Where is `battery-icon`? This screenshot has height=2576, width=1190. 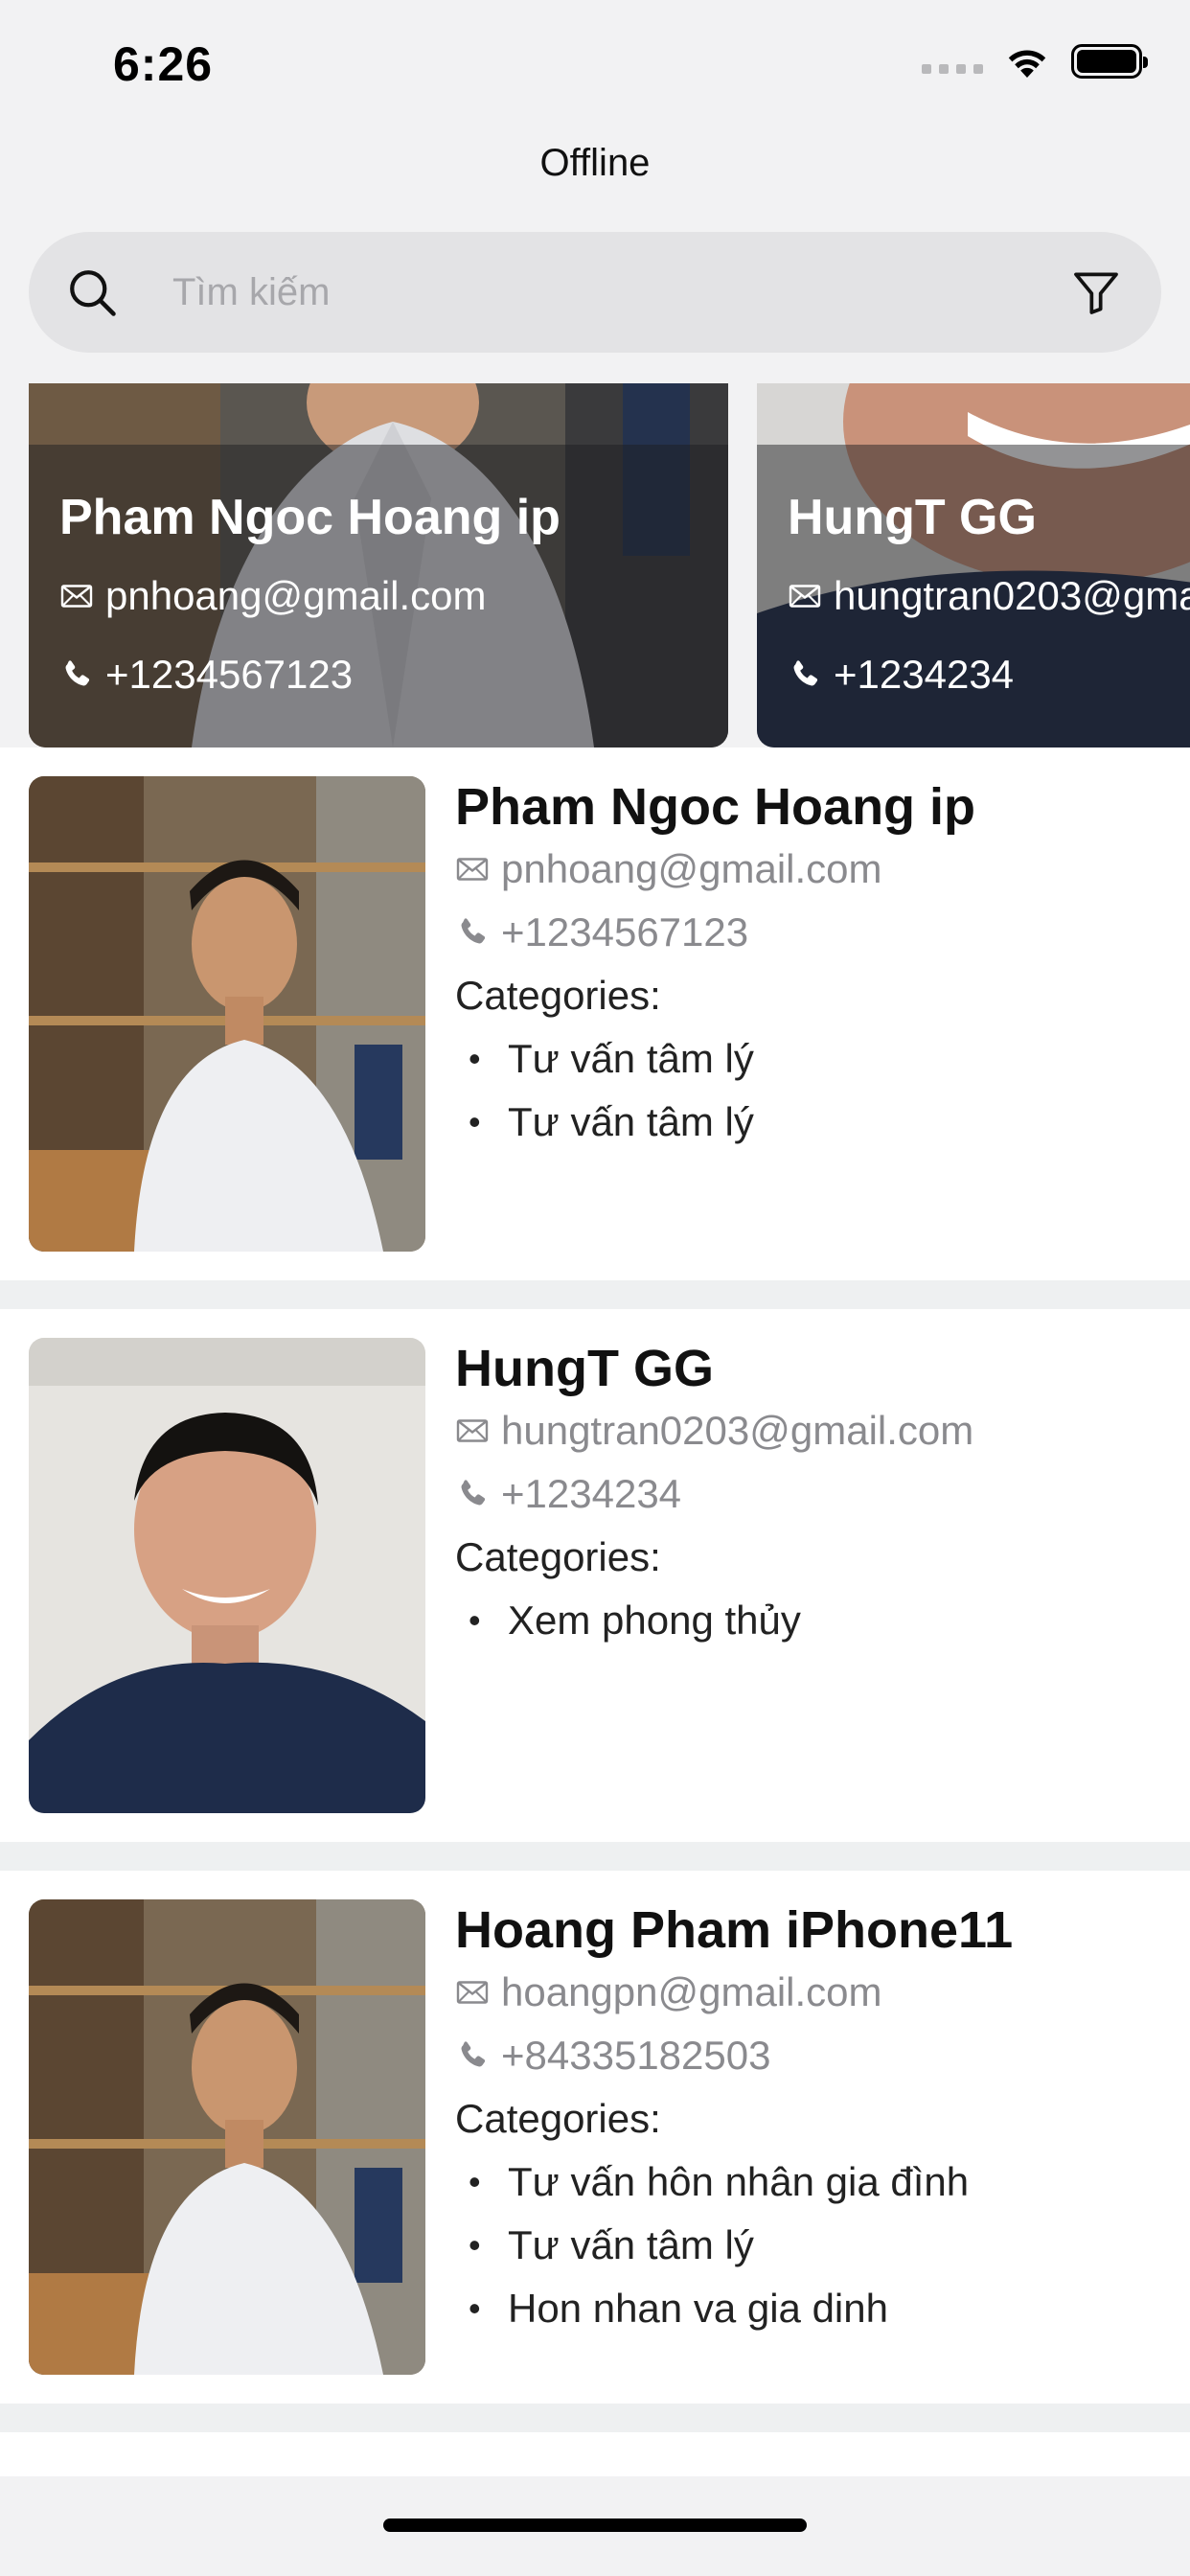
battery-icon is located at coordinates (1109, 62).